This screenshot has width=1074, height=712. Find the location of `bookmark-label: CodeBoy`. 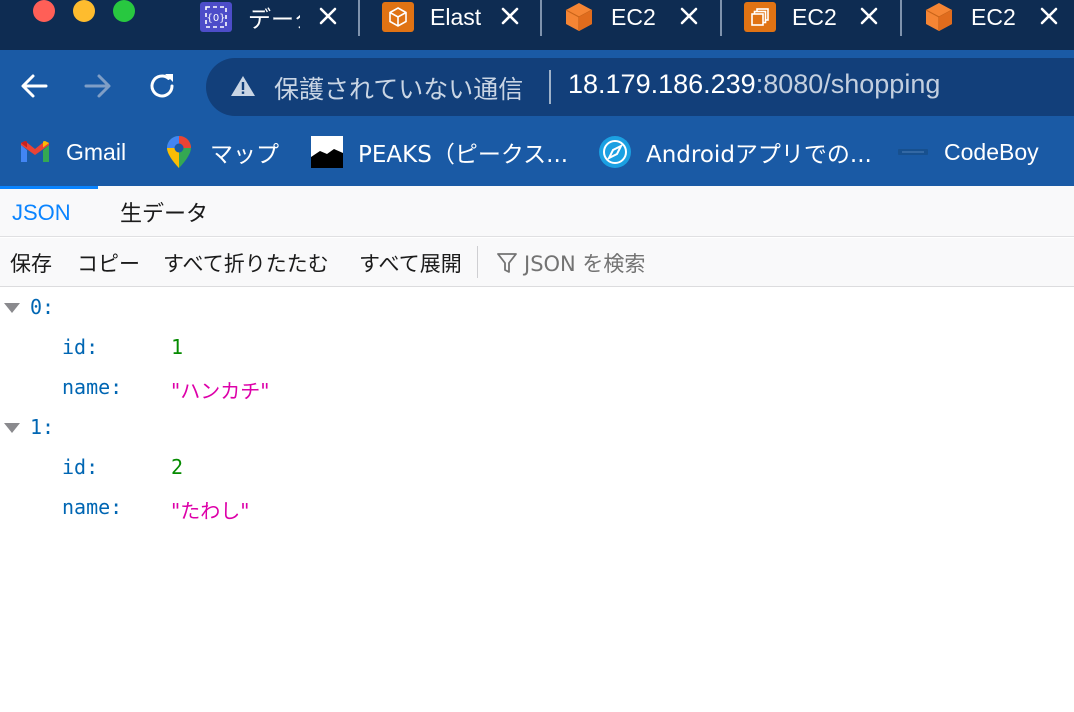

bookmark-label: CodeBoy is located at coordinates (991, 151).